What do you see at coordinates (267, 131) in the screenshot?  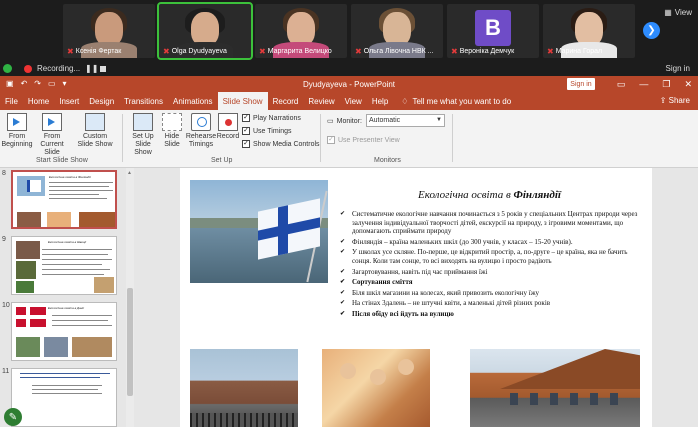 I see `use-timings-checkbox: ✓ Use Timings` at bounding box center [267, 131].